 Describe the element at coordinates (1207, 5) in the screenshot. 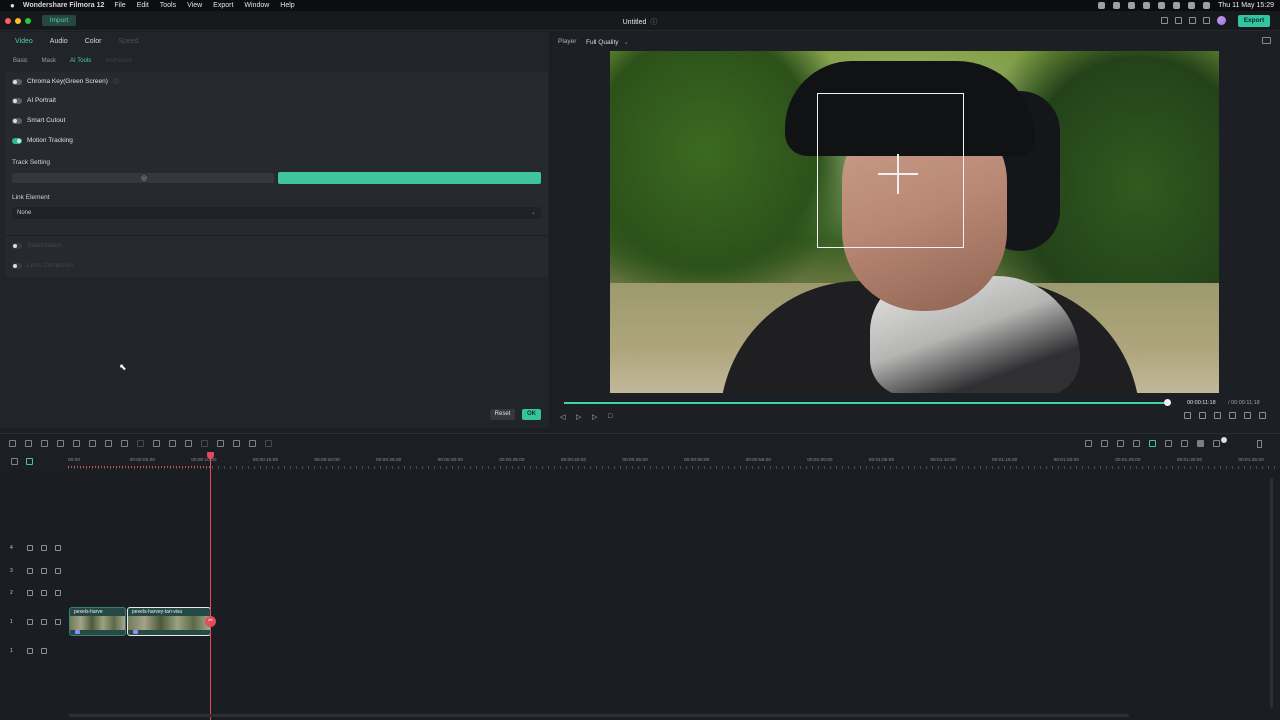

I see `control-center-icon` at that location.